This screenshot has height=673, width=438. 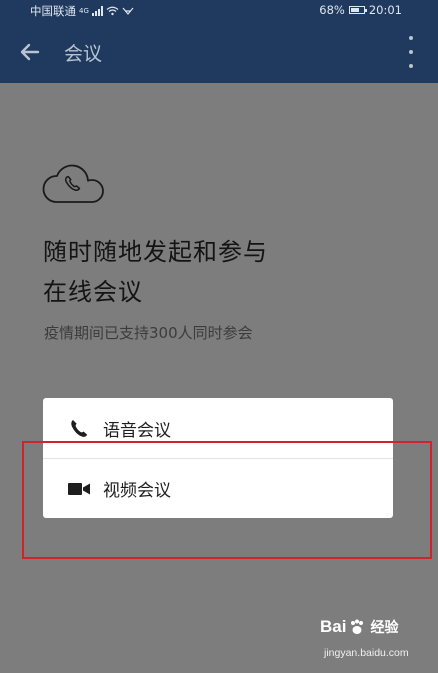 I want to click on battery-percent: 68%, so click(x=332, y=10).